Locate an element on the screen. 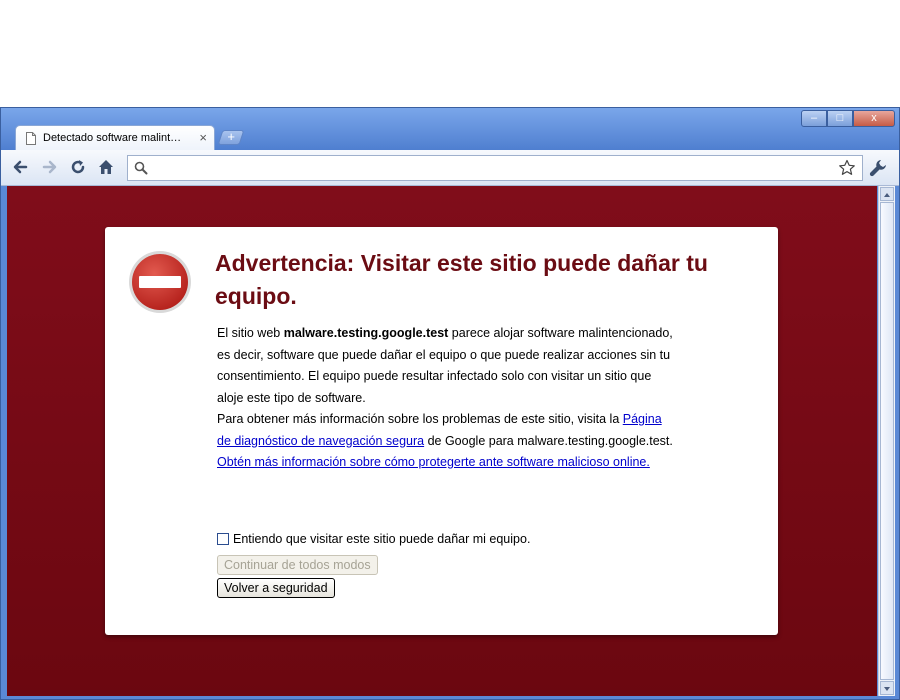  vertical-scrollbar is located at coordinates (886, 441).